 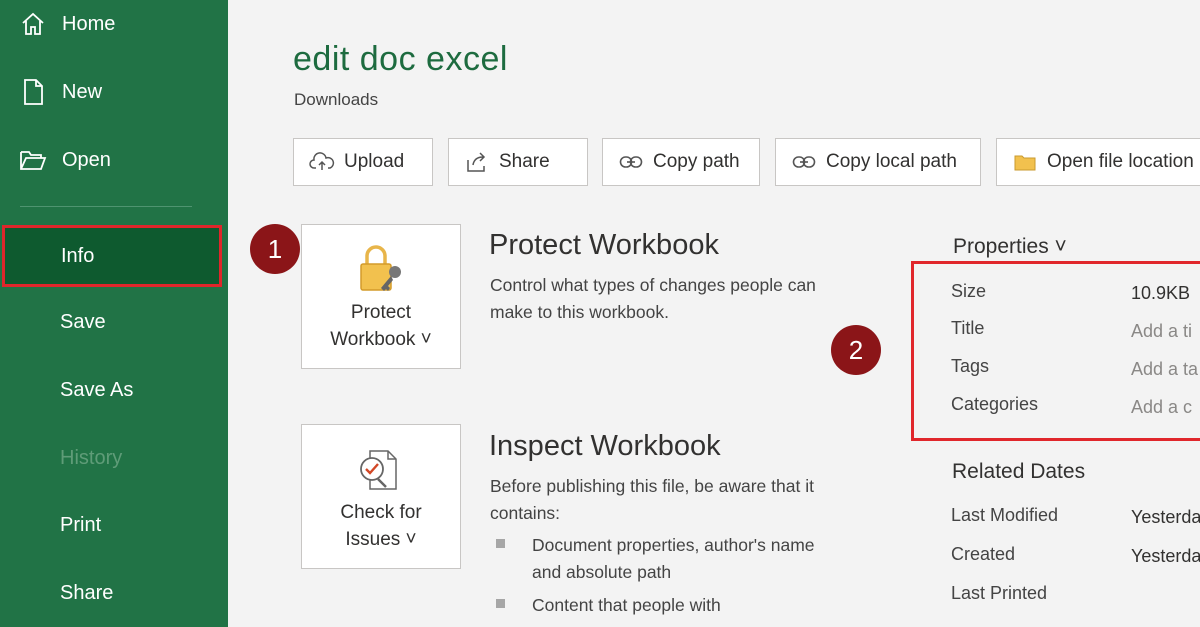 I want to click on home-icon, so click(x=33, y=24).